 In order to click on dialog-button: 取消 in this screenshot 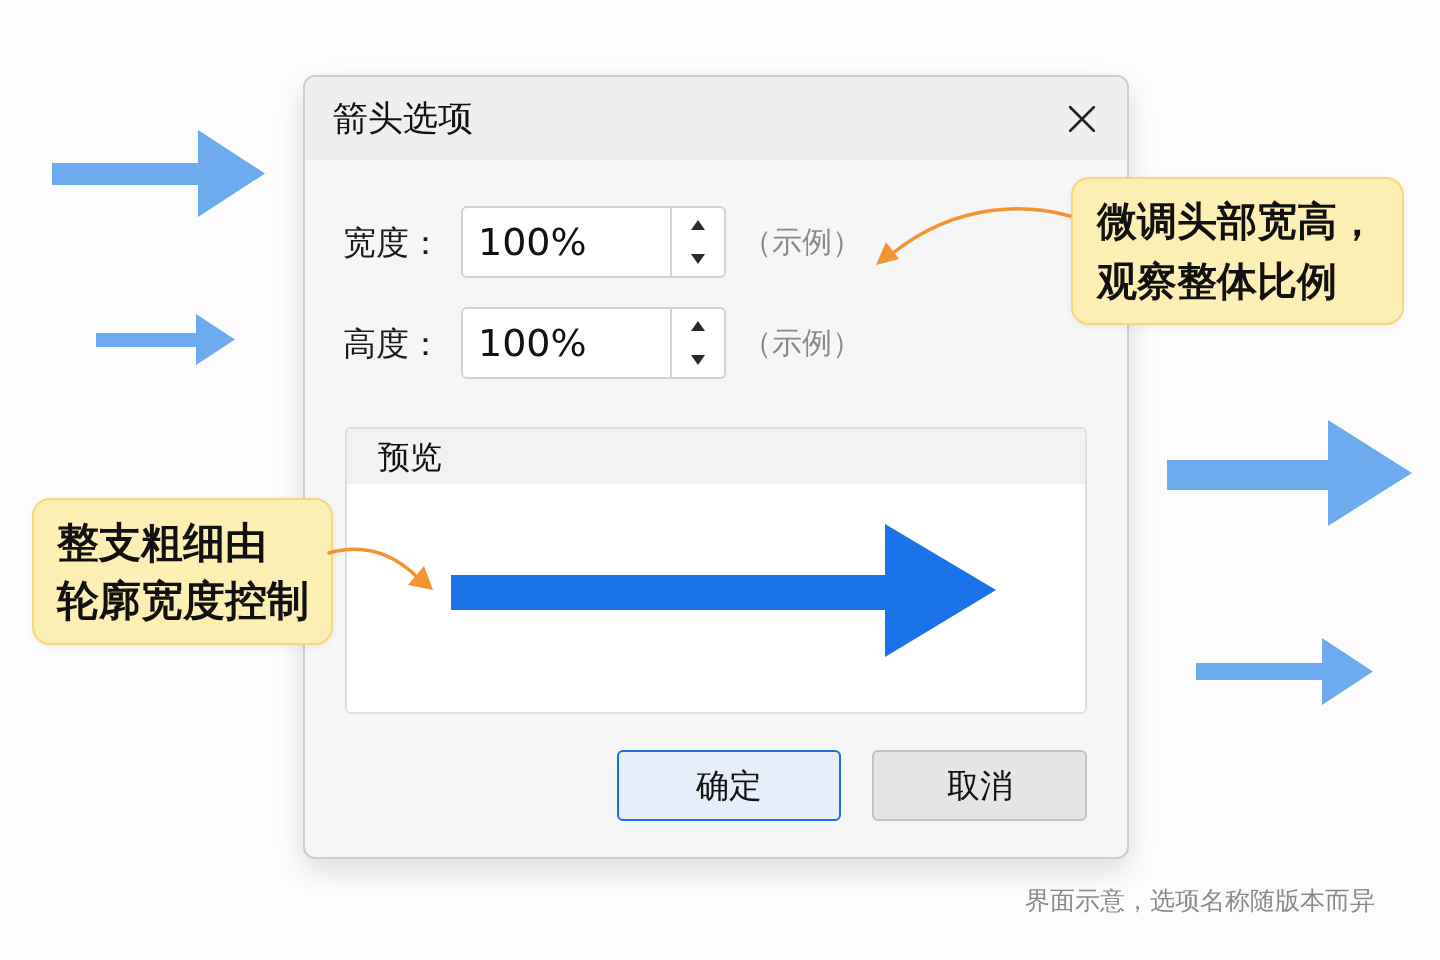, I will do `click(979, 785)`.